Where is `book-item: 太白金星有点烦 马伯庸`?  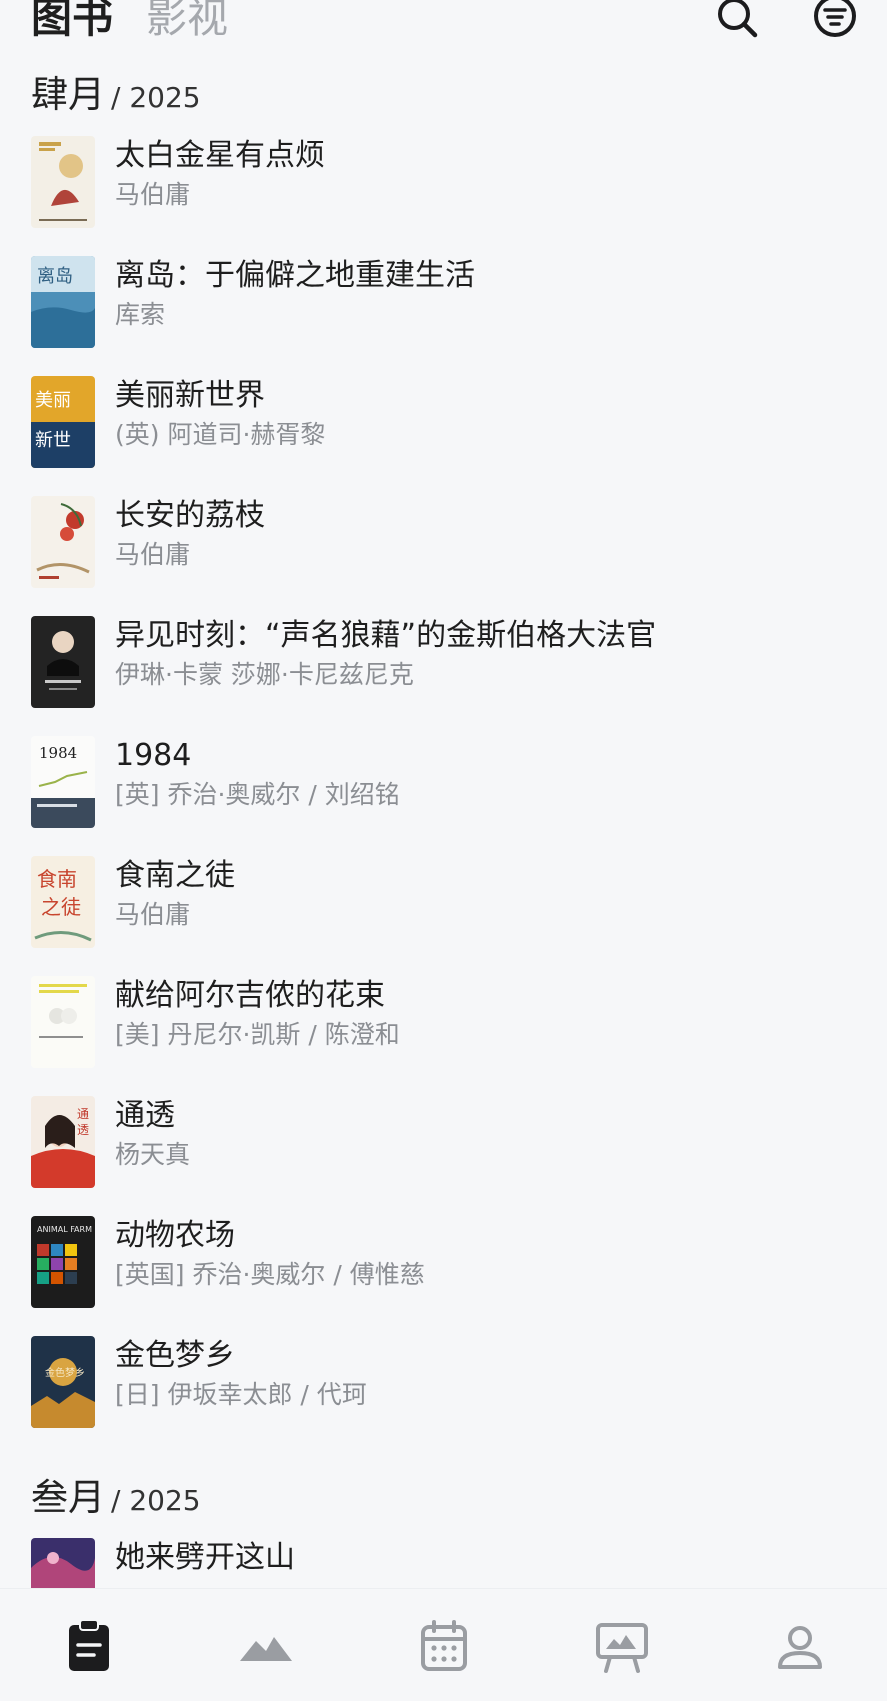 book-item: 太白金星有点烦 马伯庸 is located at coordinates (443, 184).